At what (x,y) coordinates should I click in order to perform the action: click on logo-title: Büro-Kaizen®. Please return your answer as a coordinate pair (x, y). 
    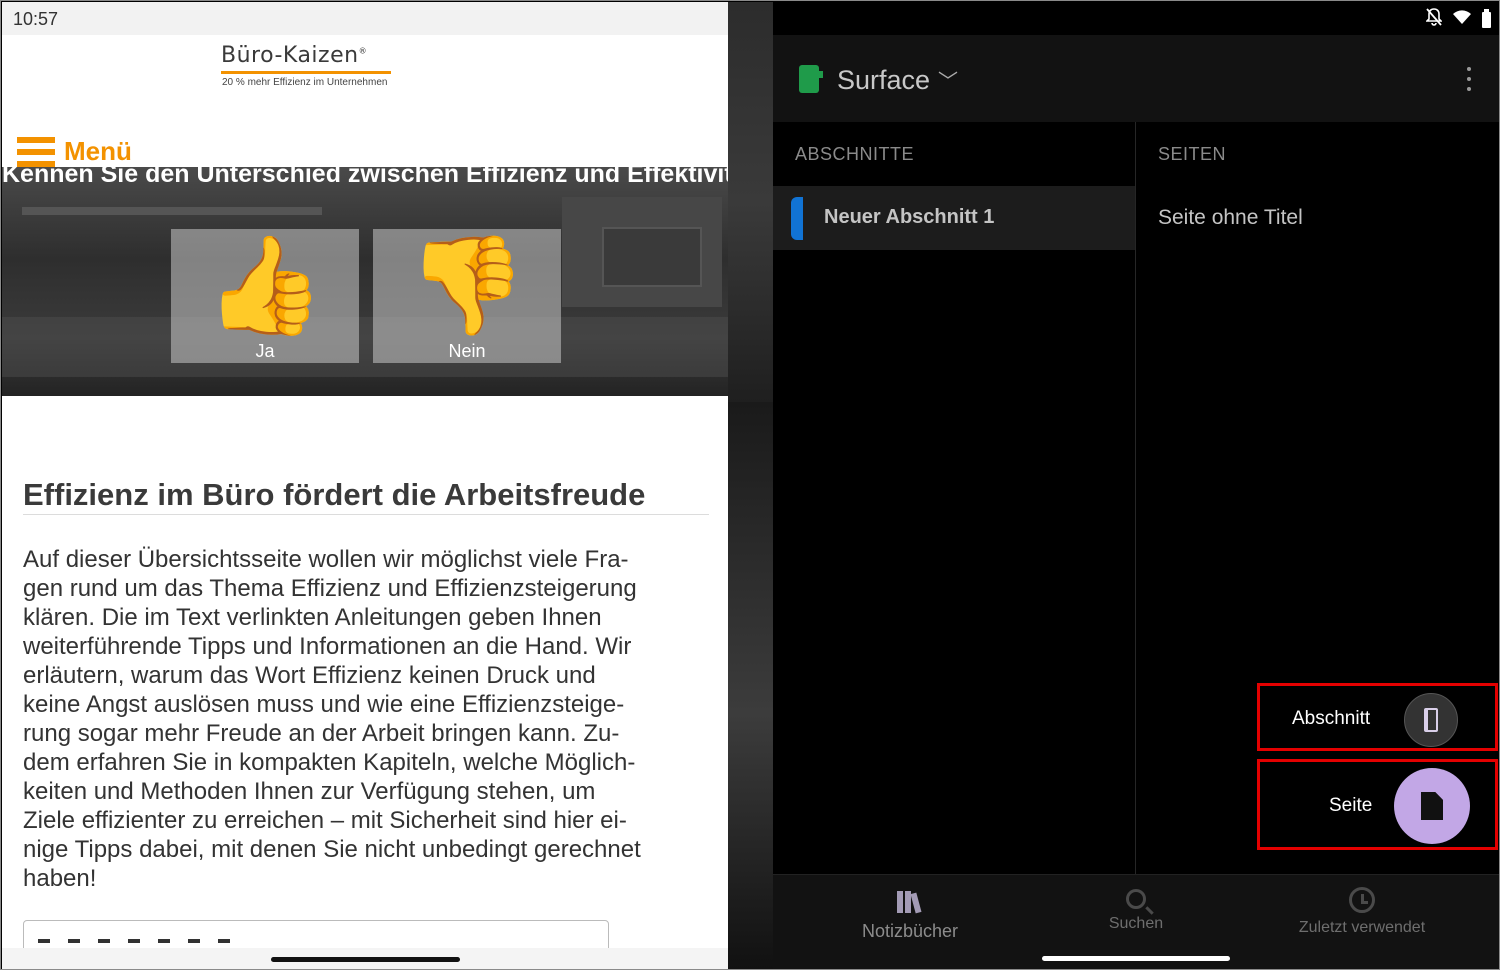
    Looking at the image, I should click on (294, 55).